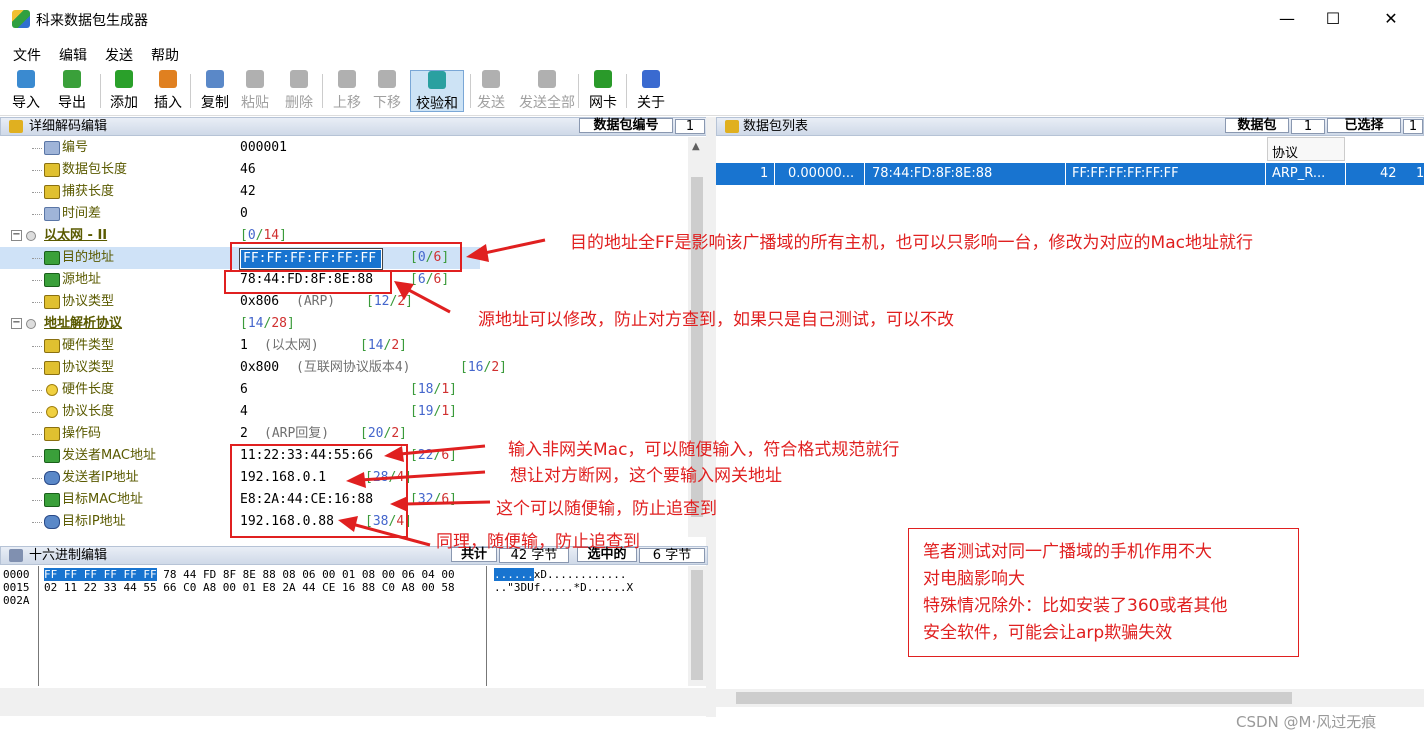 The image size is (1424, 739). What do you see at coordinates (974, 579) in the screenshot?
I see `note-line: 对电脑影响大` at bounding box center [974, 579].